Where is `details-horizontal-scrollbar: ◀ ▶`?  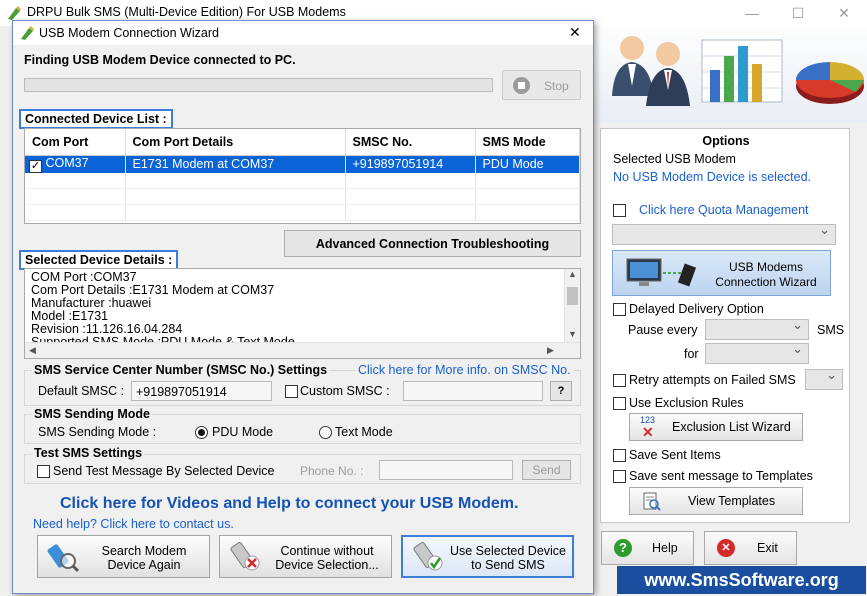 details-horizontal-scrollbar: ◀ ▶ is located at coordinates (302, 350).